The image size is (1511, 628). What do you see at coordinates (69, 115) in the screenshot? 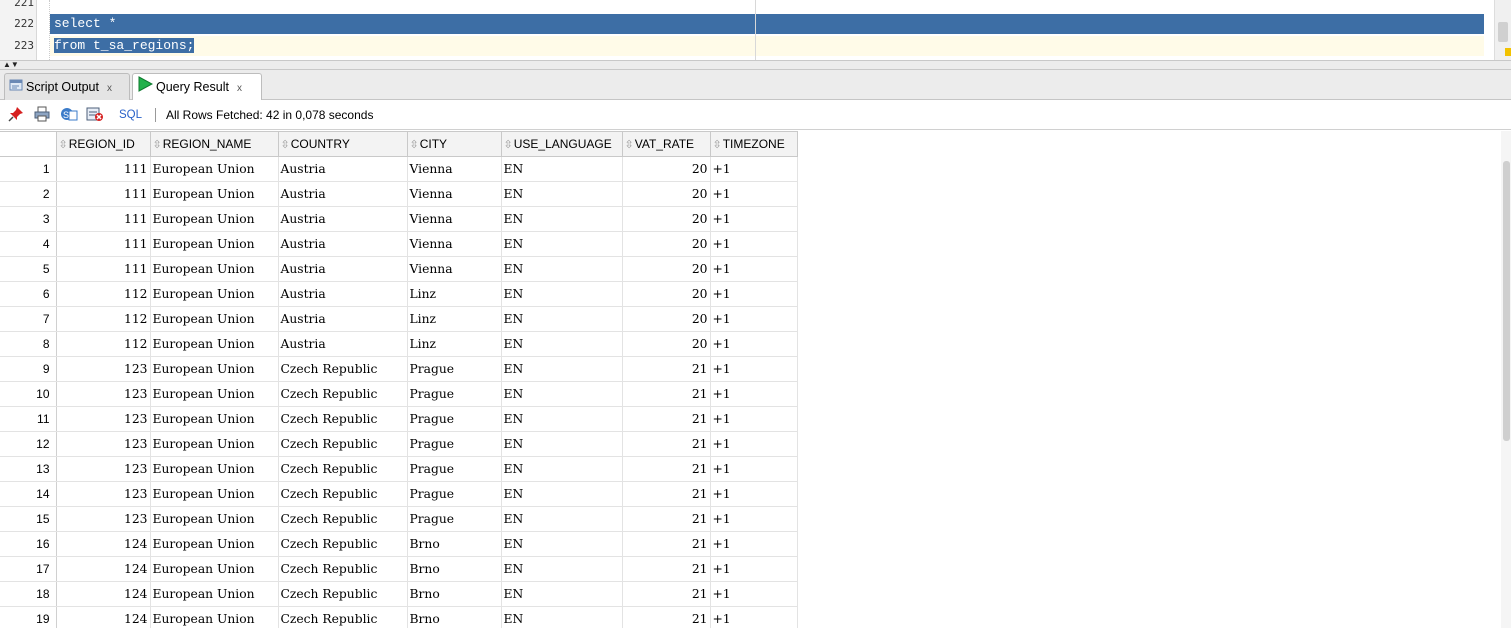
I see `refresh-sql-icon: S` at bounding box center [69, 115].